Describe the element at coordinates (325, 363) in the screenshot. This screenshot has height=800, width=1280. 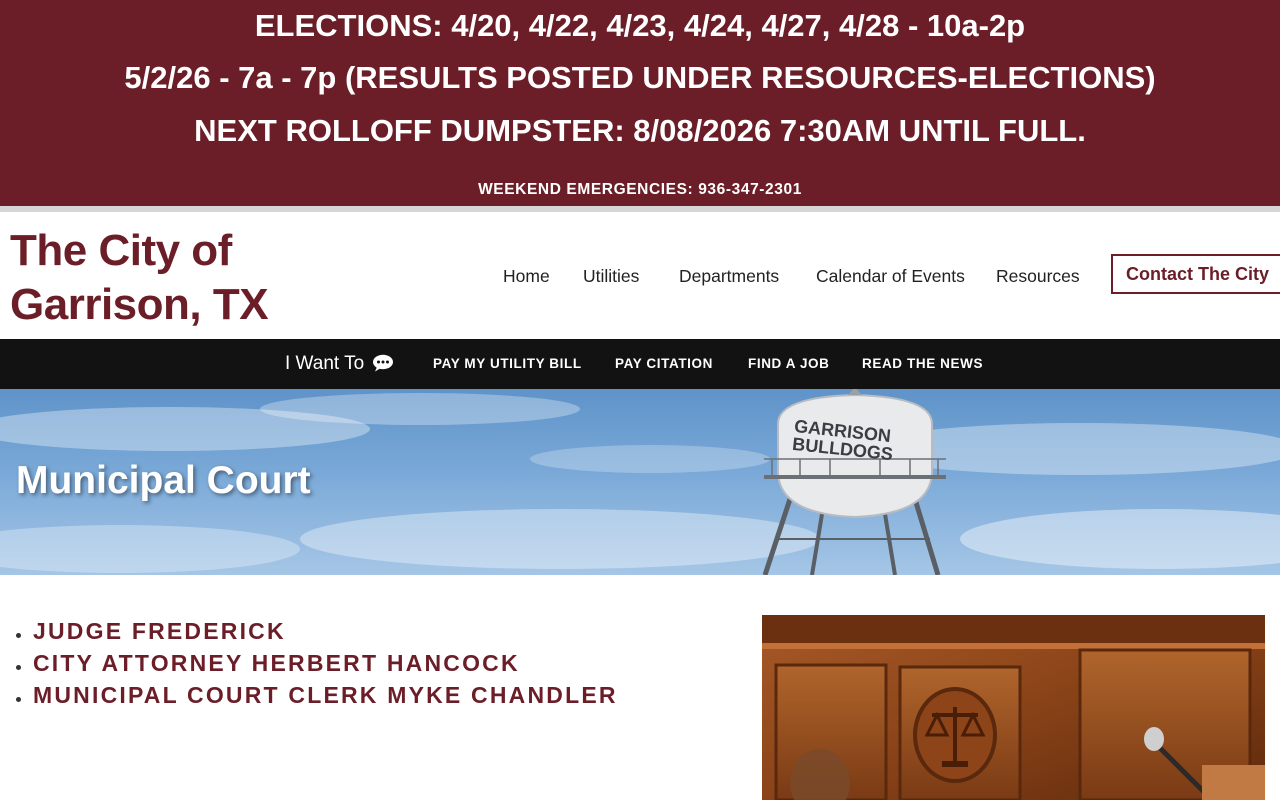
I see `i-want-to-text: I Want To` at that location.